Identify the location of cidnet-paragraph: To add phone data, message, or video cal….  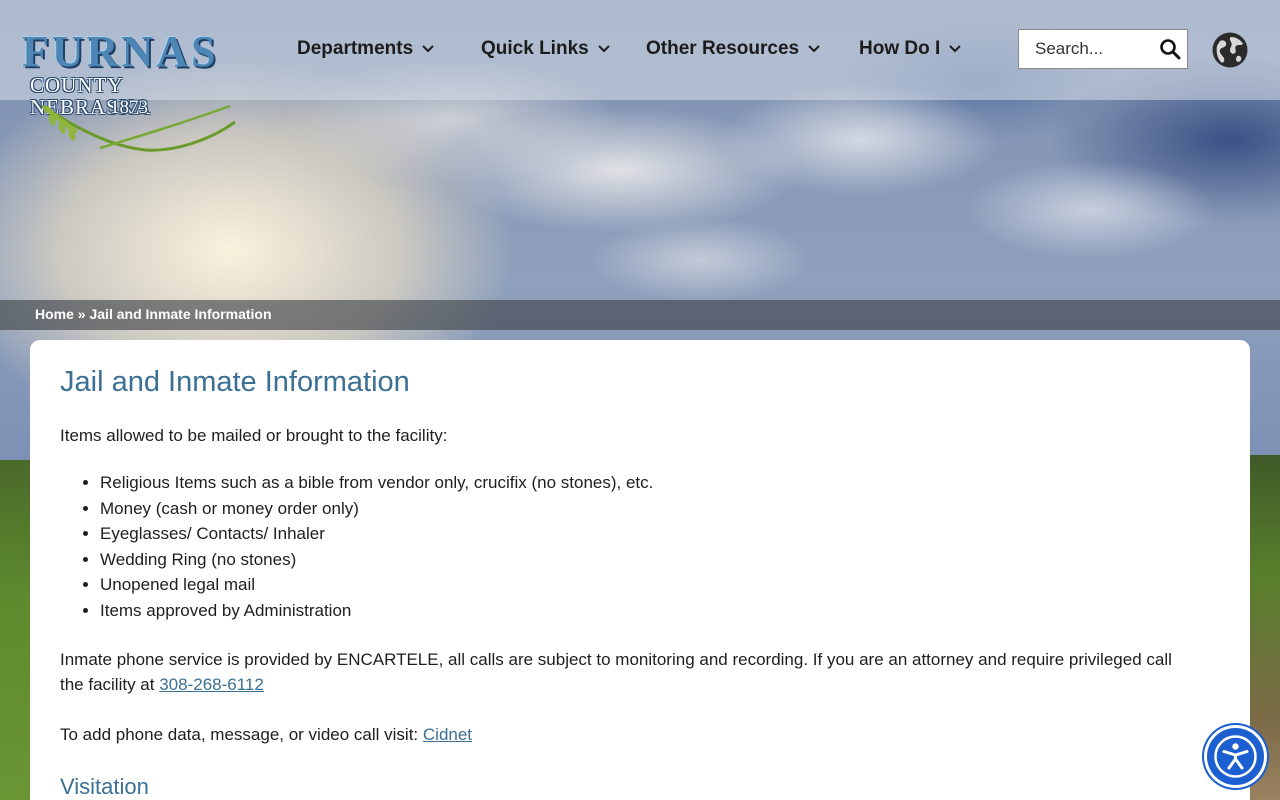
(640, 734).